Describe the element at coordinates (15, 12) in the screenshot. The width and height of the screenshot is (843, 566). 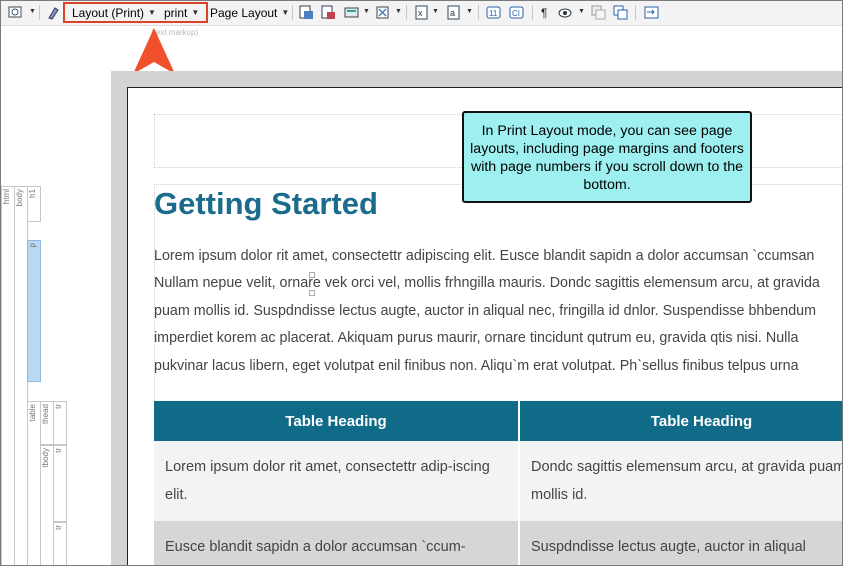
I see `view-options-icon` at that location.